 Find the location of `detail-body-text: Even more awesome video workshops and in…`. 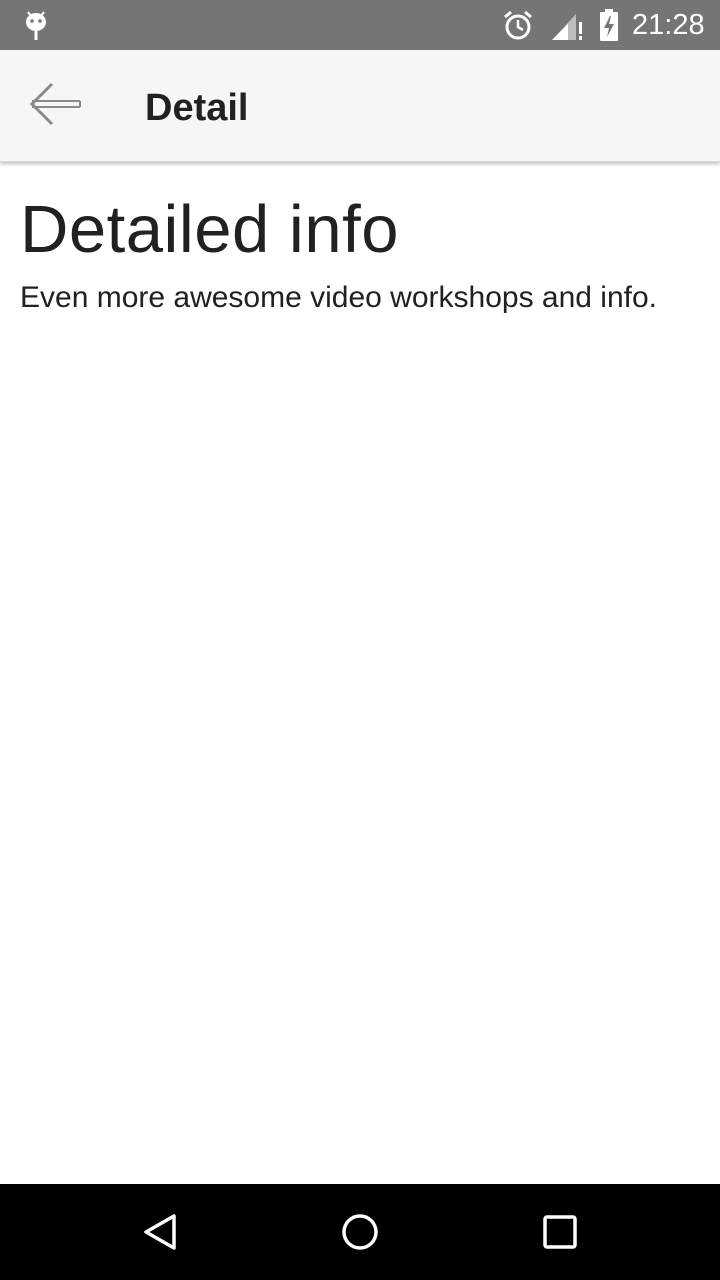

detail-body-text: Even more awesome video workshops and in… is located at coordinates (339, 297).